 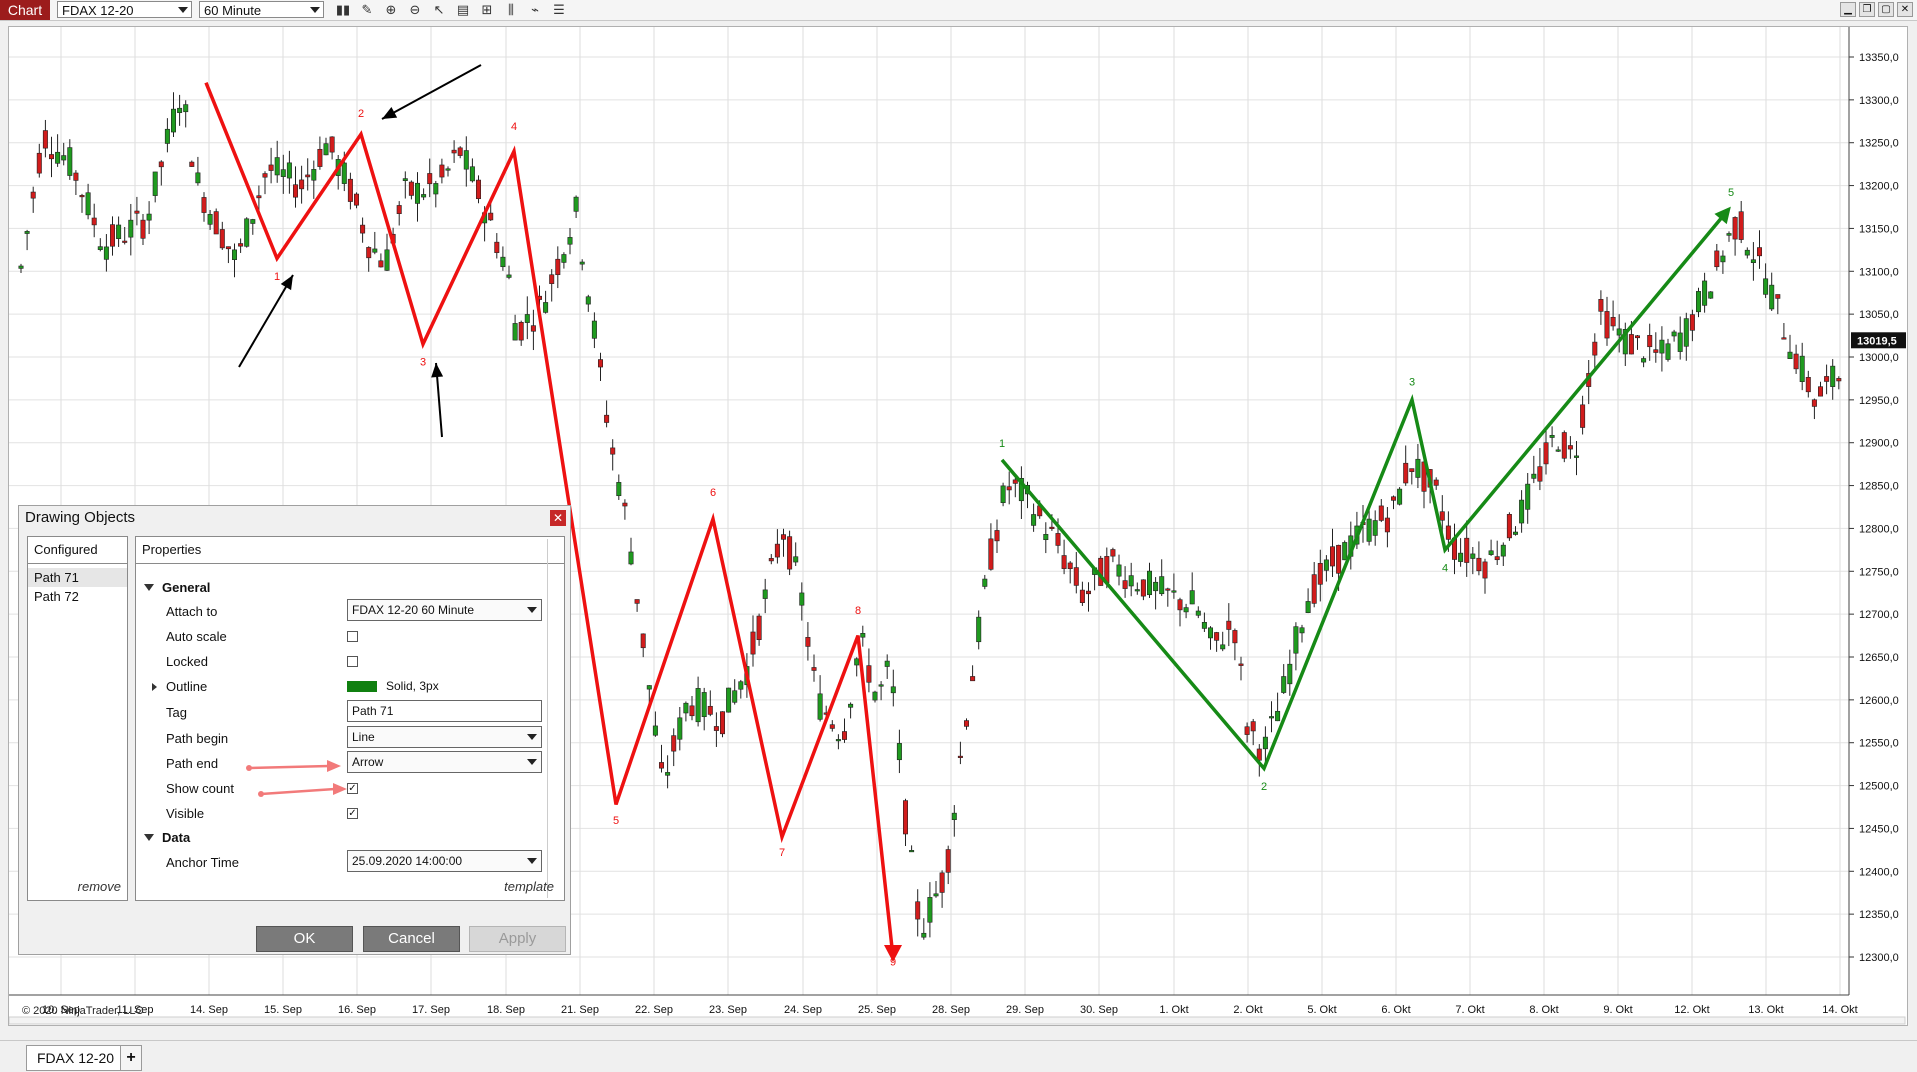 What do you see at coordinates (177, 587) in the screenshot?
I see `section-general: General` at bounding box center [177, 587].